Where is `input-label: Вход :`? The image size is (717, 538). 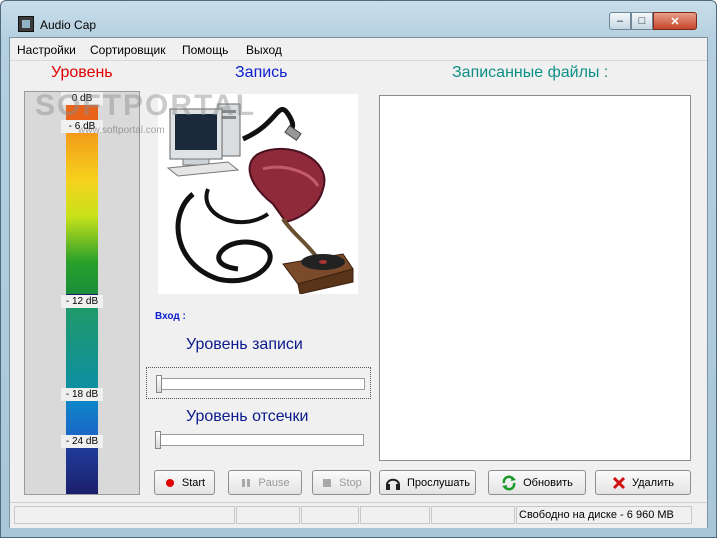 input-label: Вход : is located at coordinates (170, 316).